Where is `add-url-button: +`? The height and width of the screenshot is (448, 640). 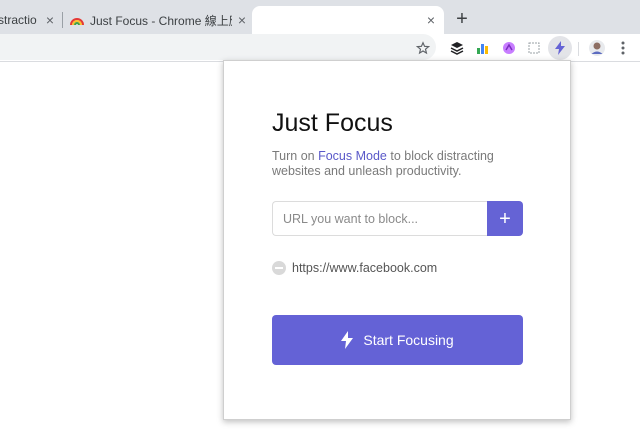
add-url-button: + is located at coordinates (505, 218).